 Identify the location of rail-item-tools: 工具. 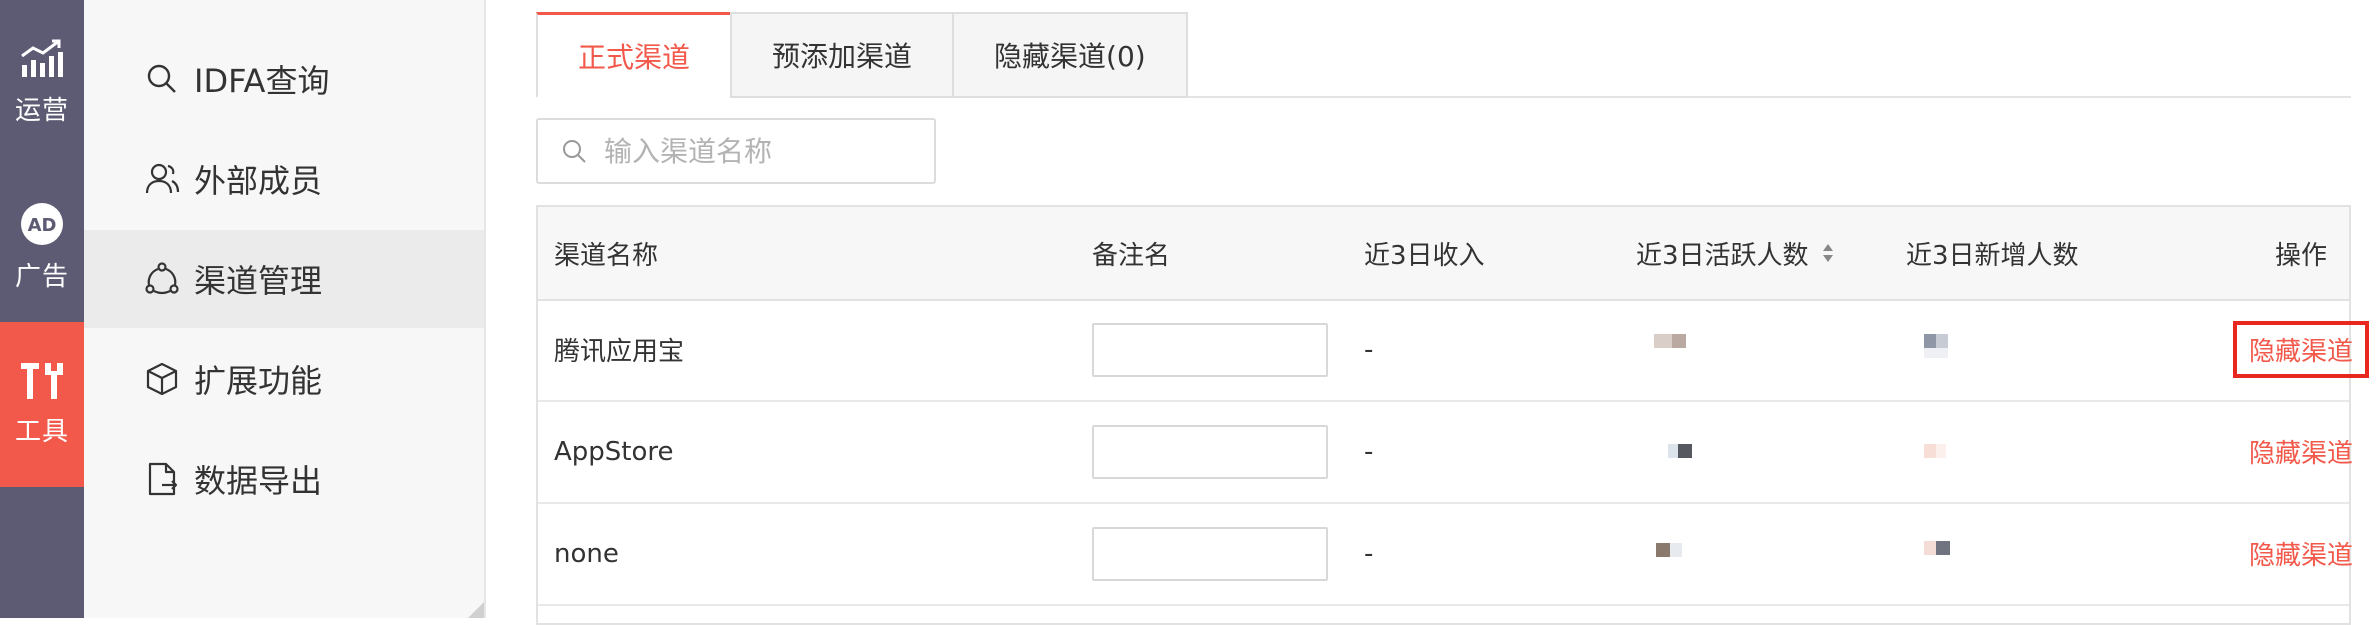
(42, 404).